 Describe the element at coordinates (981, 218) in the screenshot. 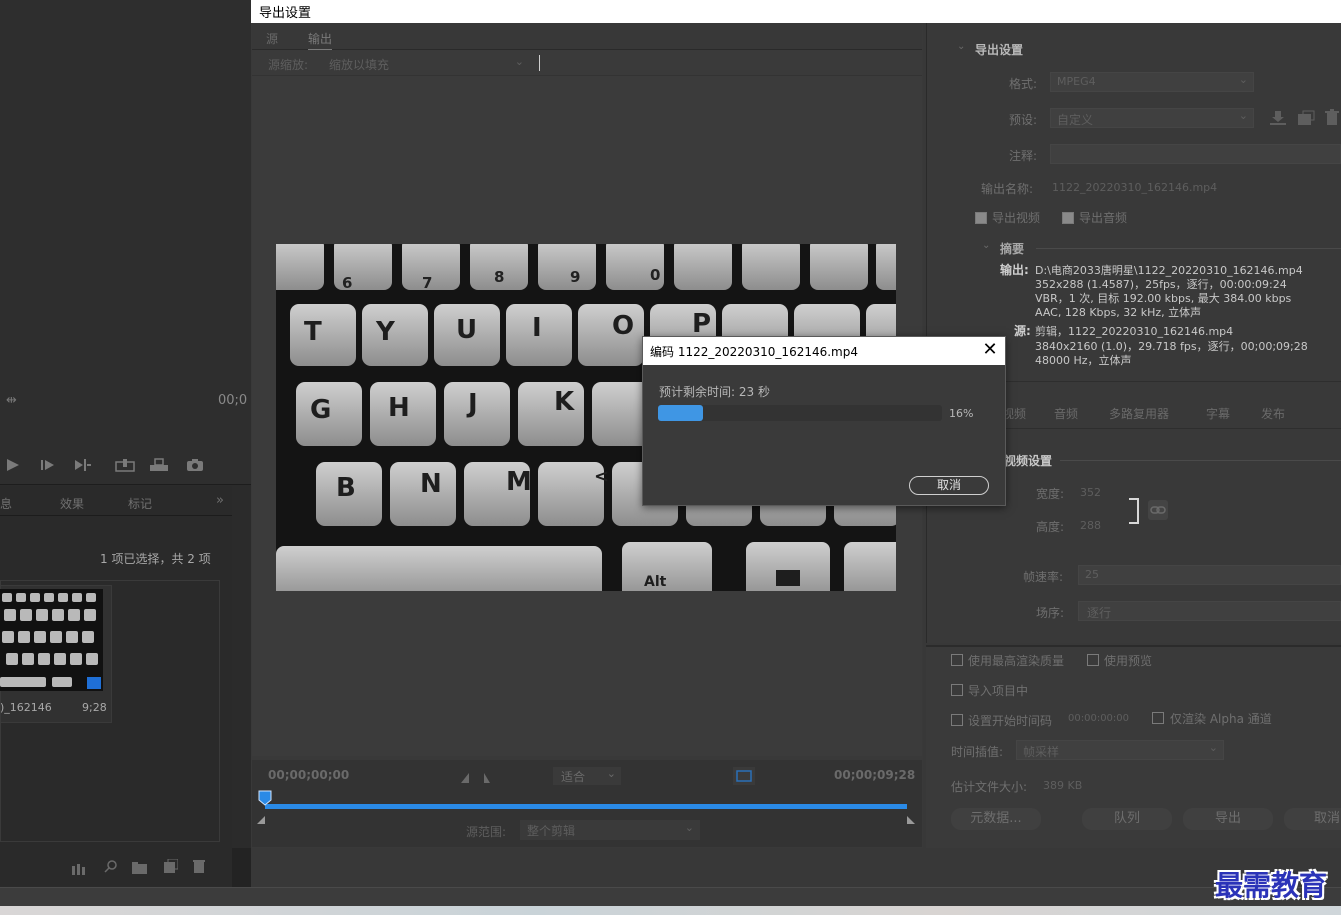

I see `export-video-checkbox` at that location.